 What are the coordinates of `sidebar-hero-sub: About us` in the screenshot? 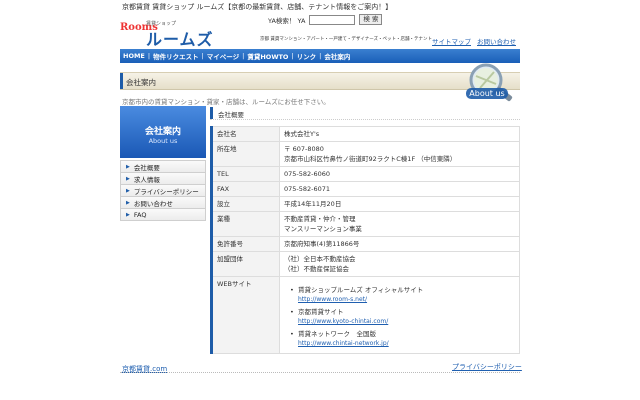 It's located at (163, 141).